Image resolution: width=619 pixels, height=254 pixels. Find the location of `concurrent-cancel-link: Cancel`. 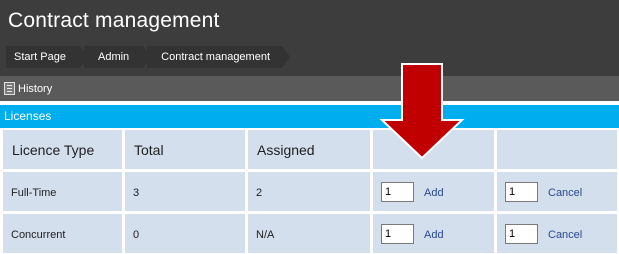

concurrent-cancel-link: Cancel is located at coordinates (565, 235).